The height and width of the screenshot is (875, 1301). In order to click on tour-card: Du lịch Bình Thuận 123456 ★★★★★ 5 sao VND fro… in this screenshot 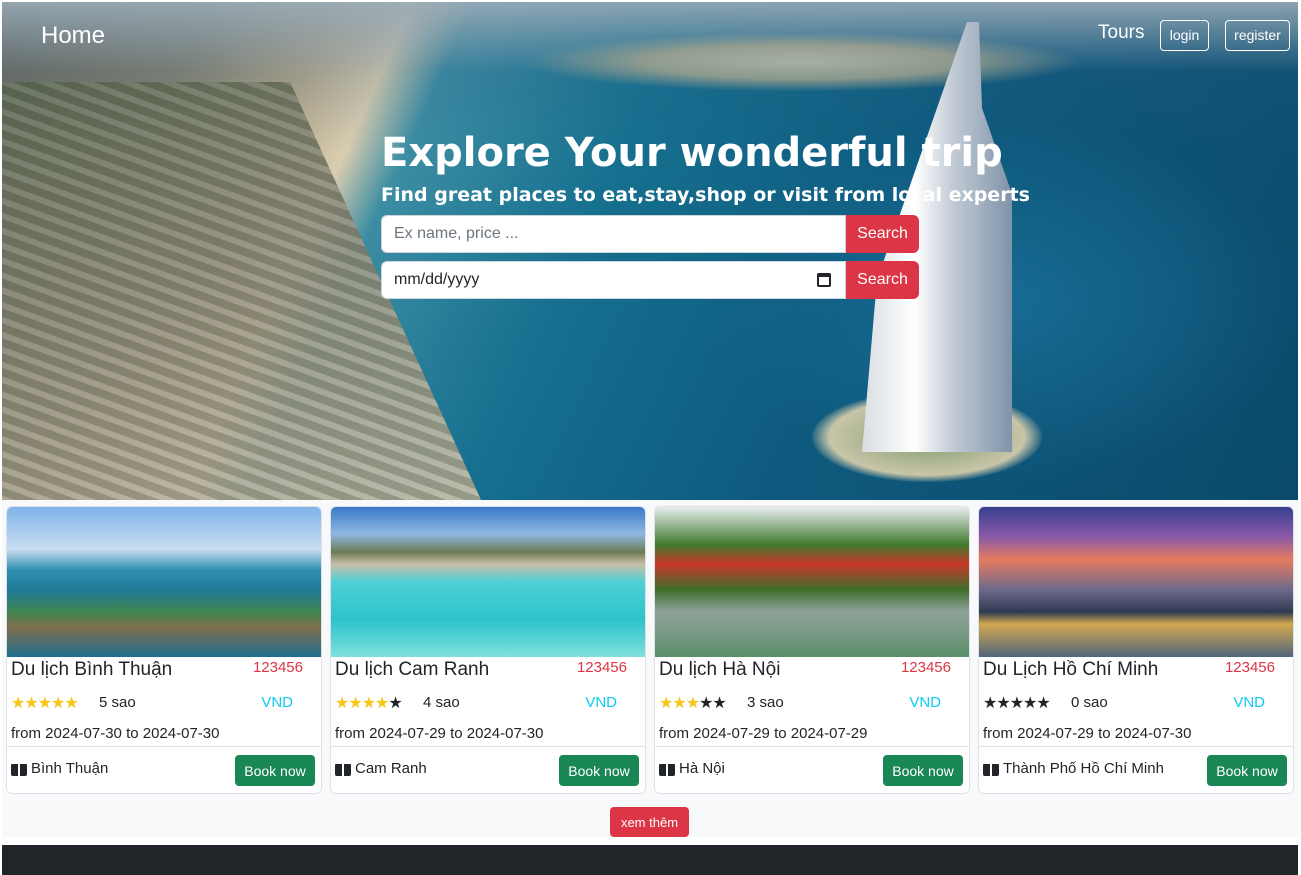, I will do `click(164, 650)`.